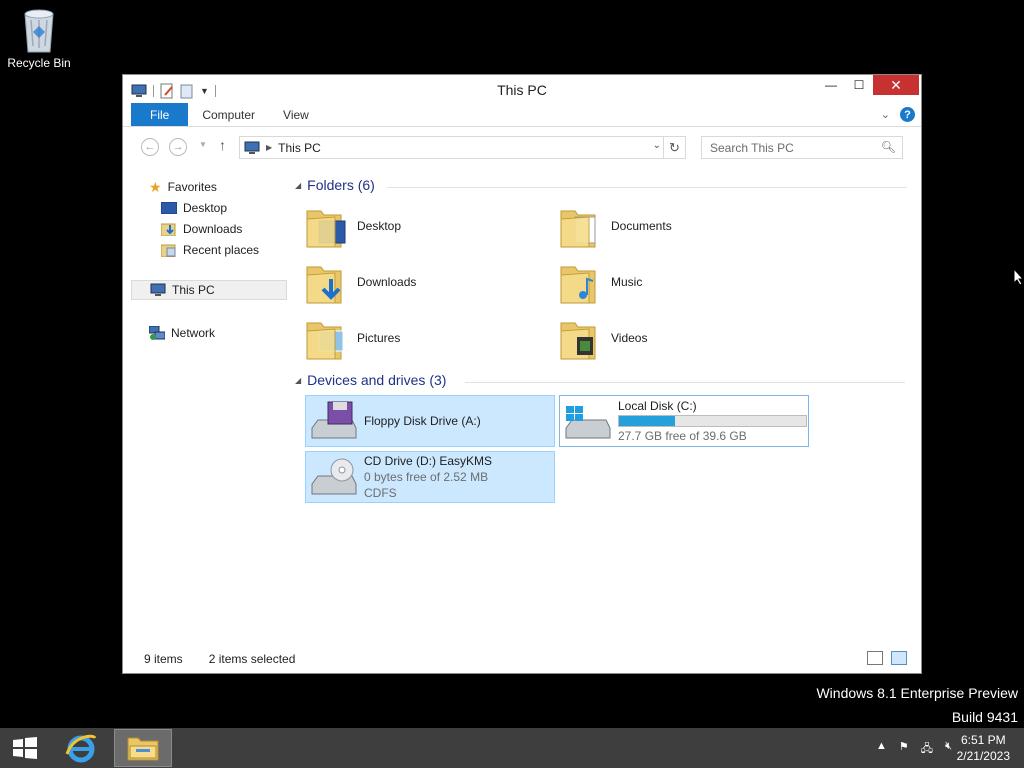 The image size is (1024, 768). I want to click on drive-floppy: Floppy Disk Drive (A:), so click(430, 421).